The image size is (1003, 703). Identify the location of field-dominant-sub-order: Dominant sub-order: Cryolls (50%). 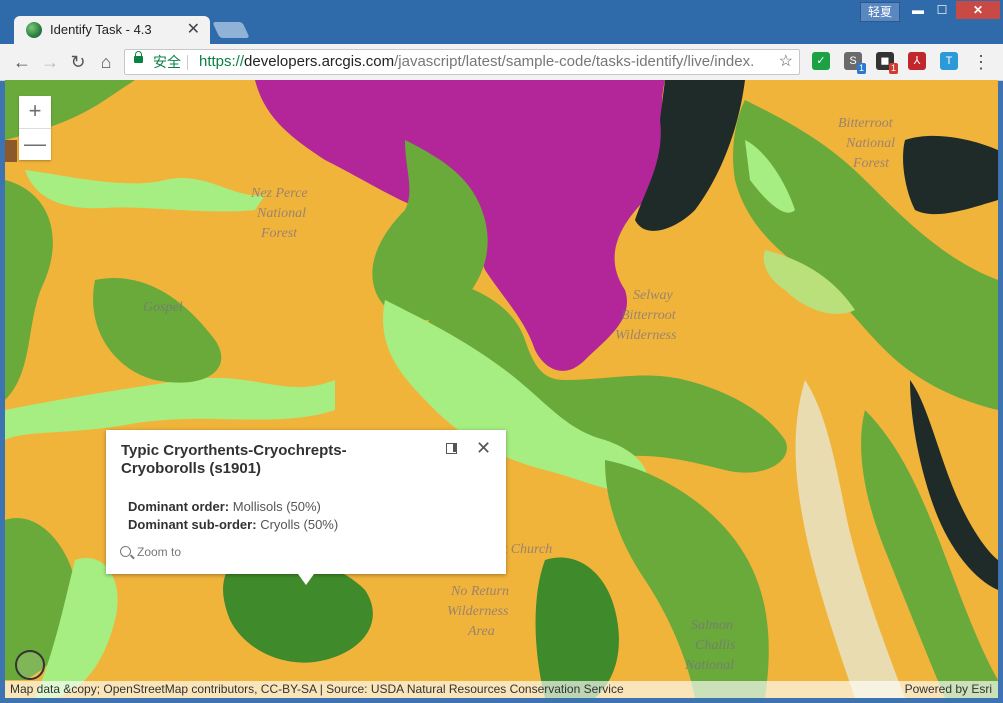
(233, 525).